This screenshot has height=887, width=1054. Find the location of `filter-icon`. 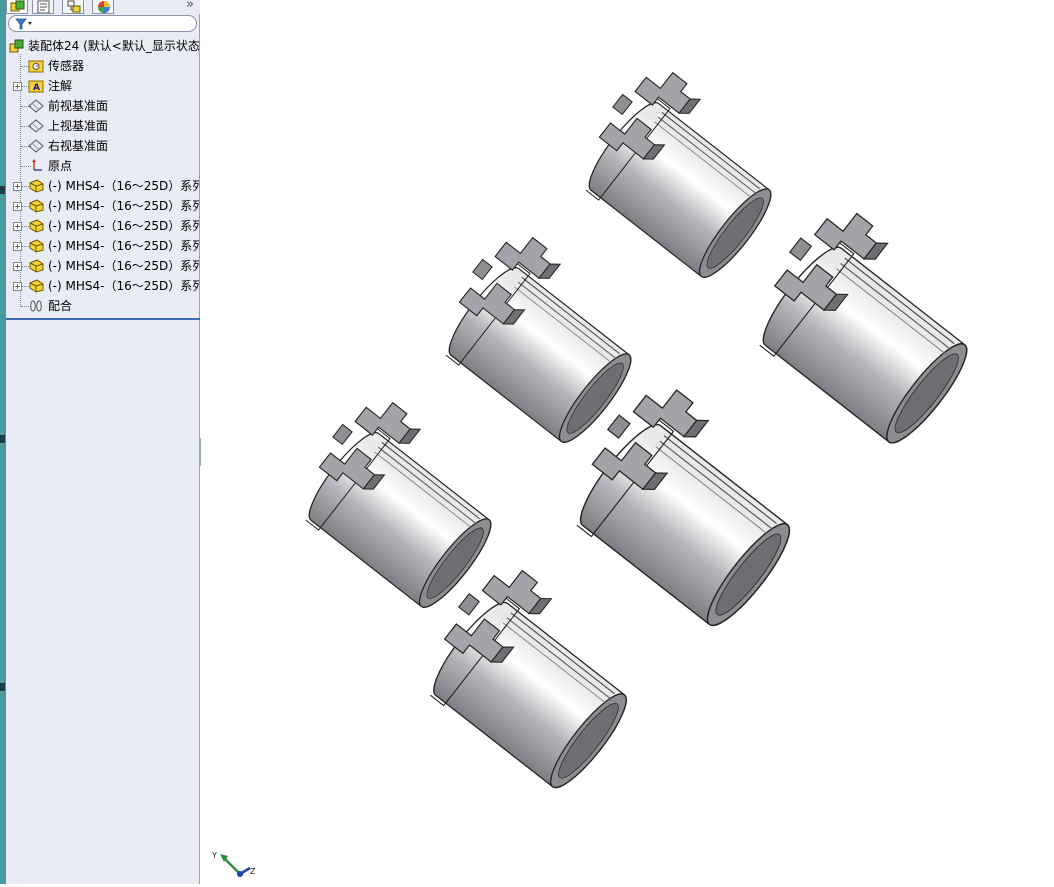

filter-icon is located at coordinates (23, 24).